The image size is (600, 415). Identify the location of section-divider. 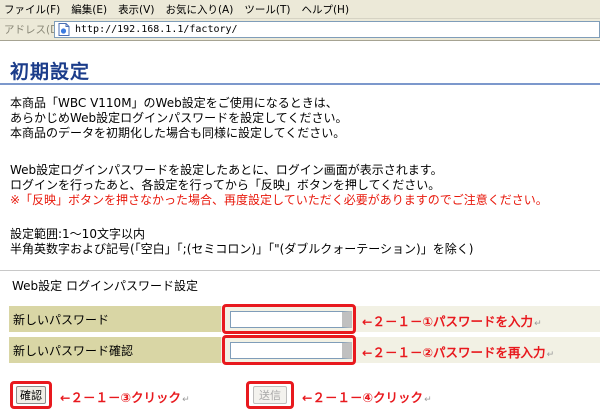
(300, 270).